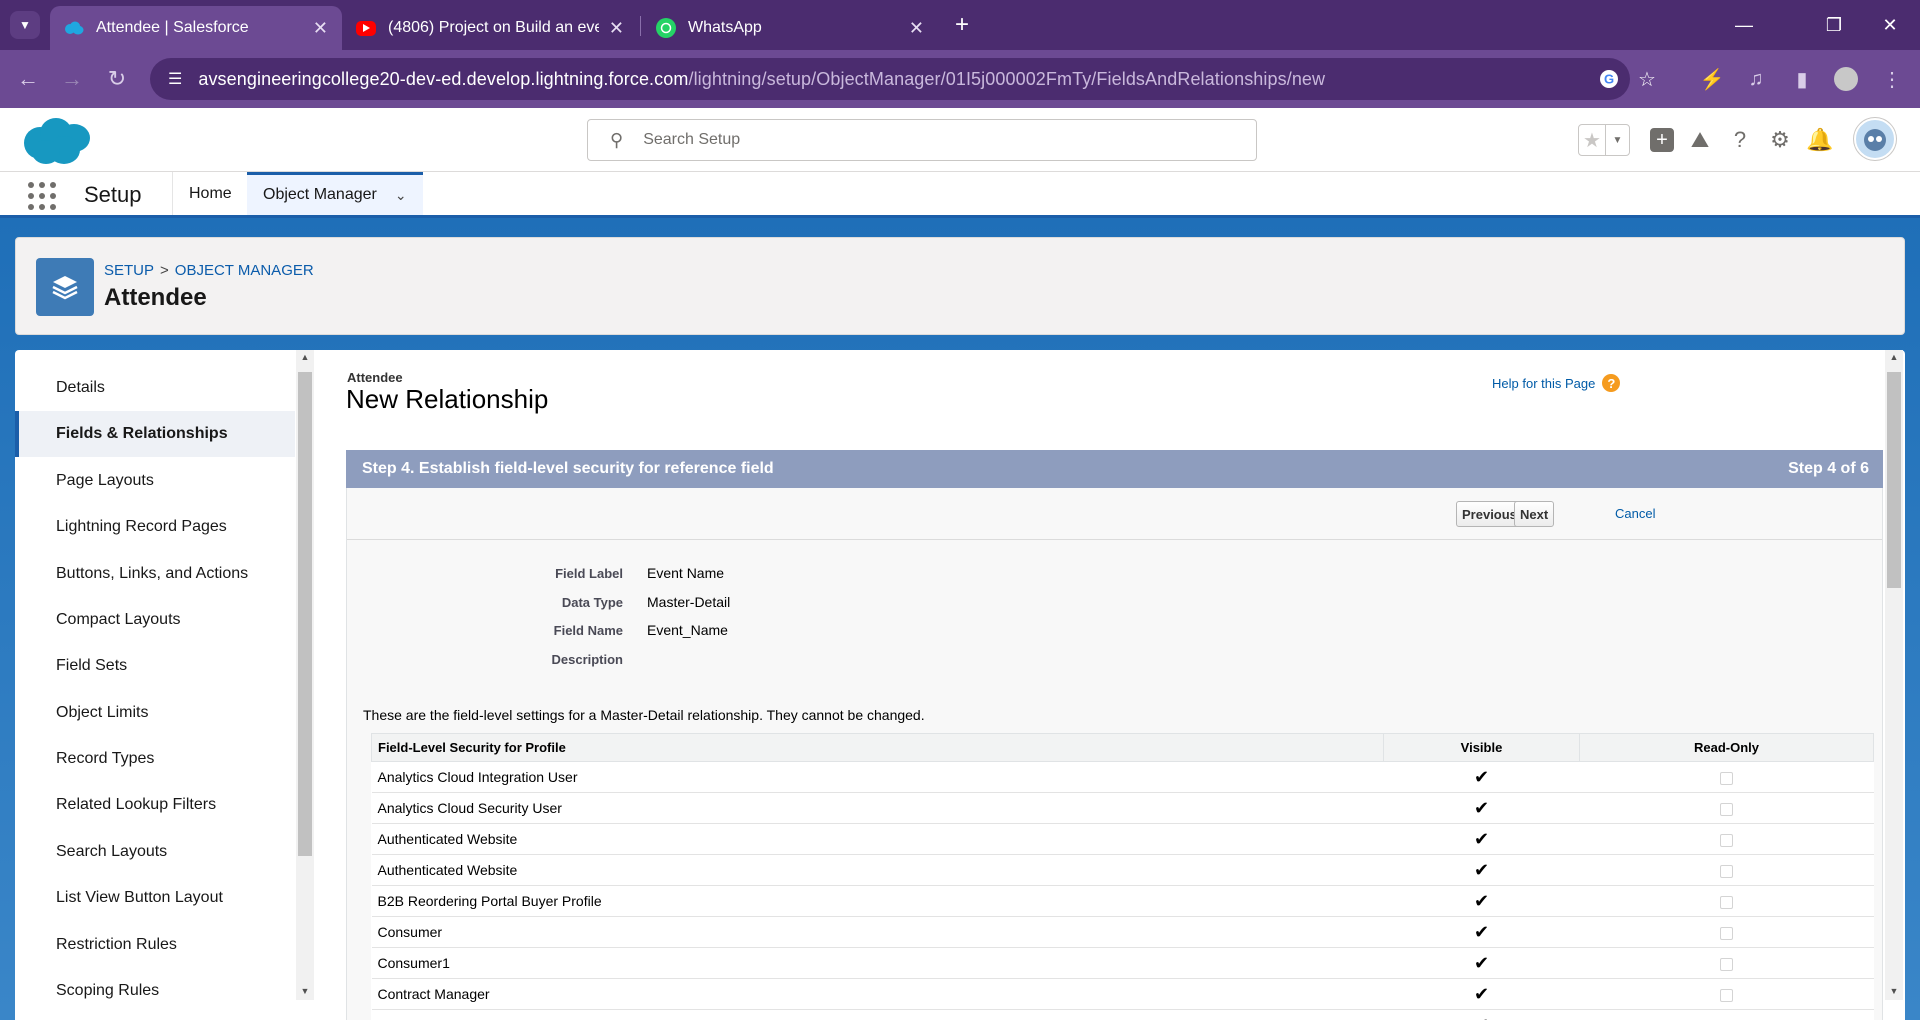 The height and width of the screenshot is (1020, 1920). I want to click on site-info-icon: ☰, so click(175, 79).